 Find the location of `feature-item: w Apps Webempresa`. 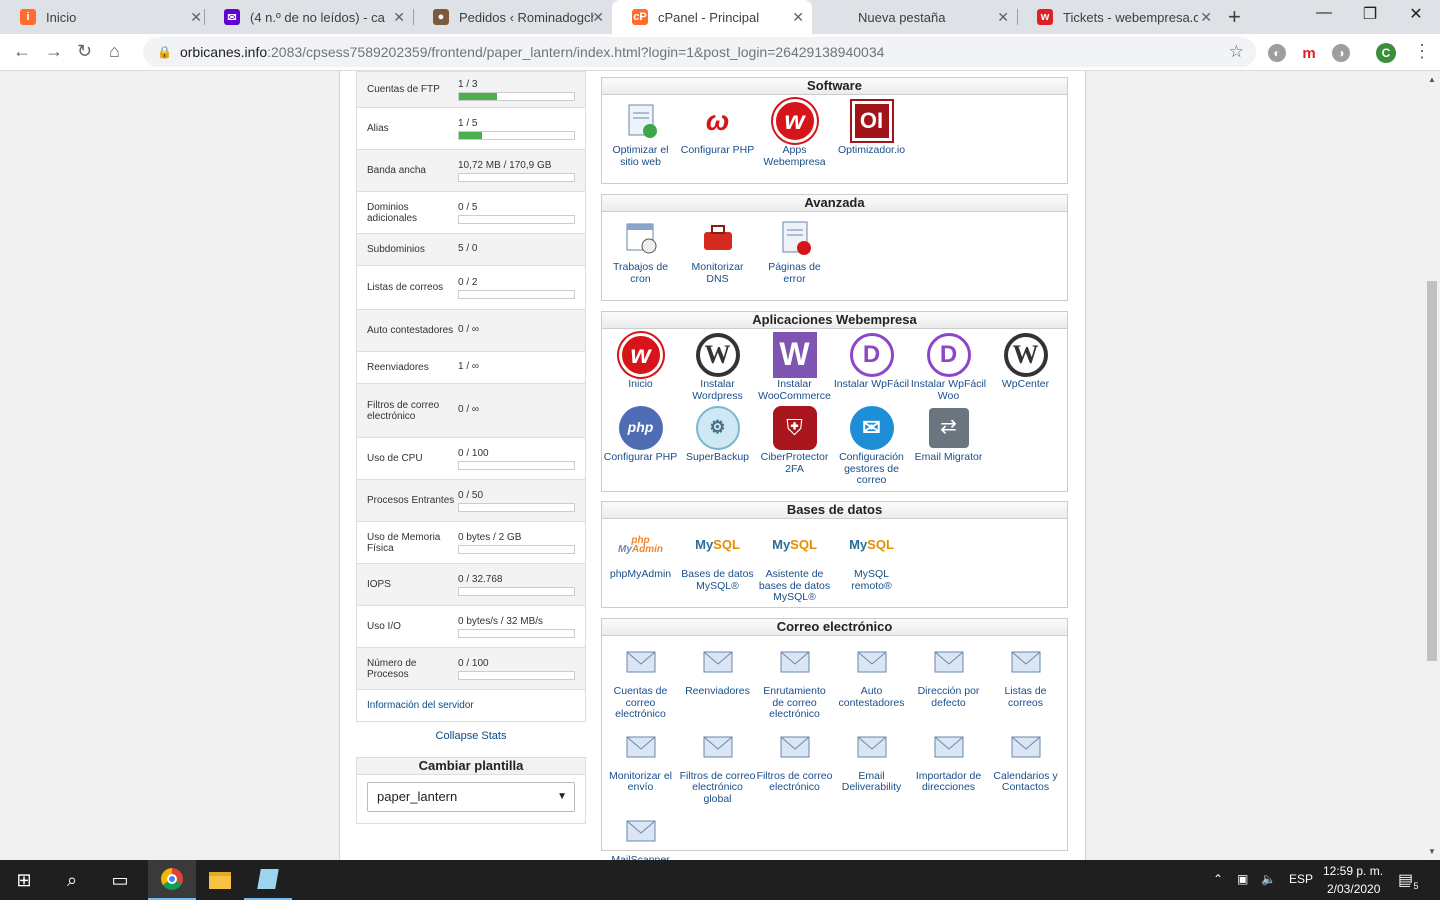

feature-item: w Apps Webempresa is located at coordinates (794, 133).